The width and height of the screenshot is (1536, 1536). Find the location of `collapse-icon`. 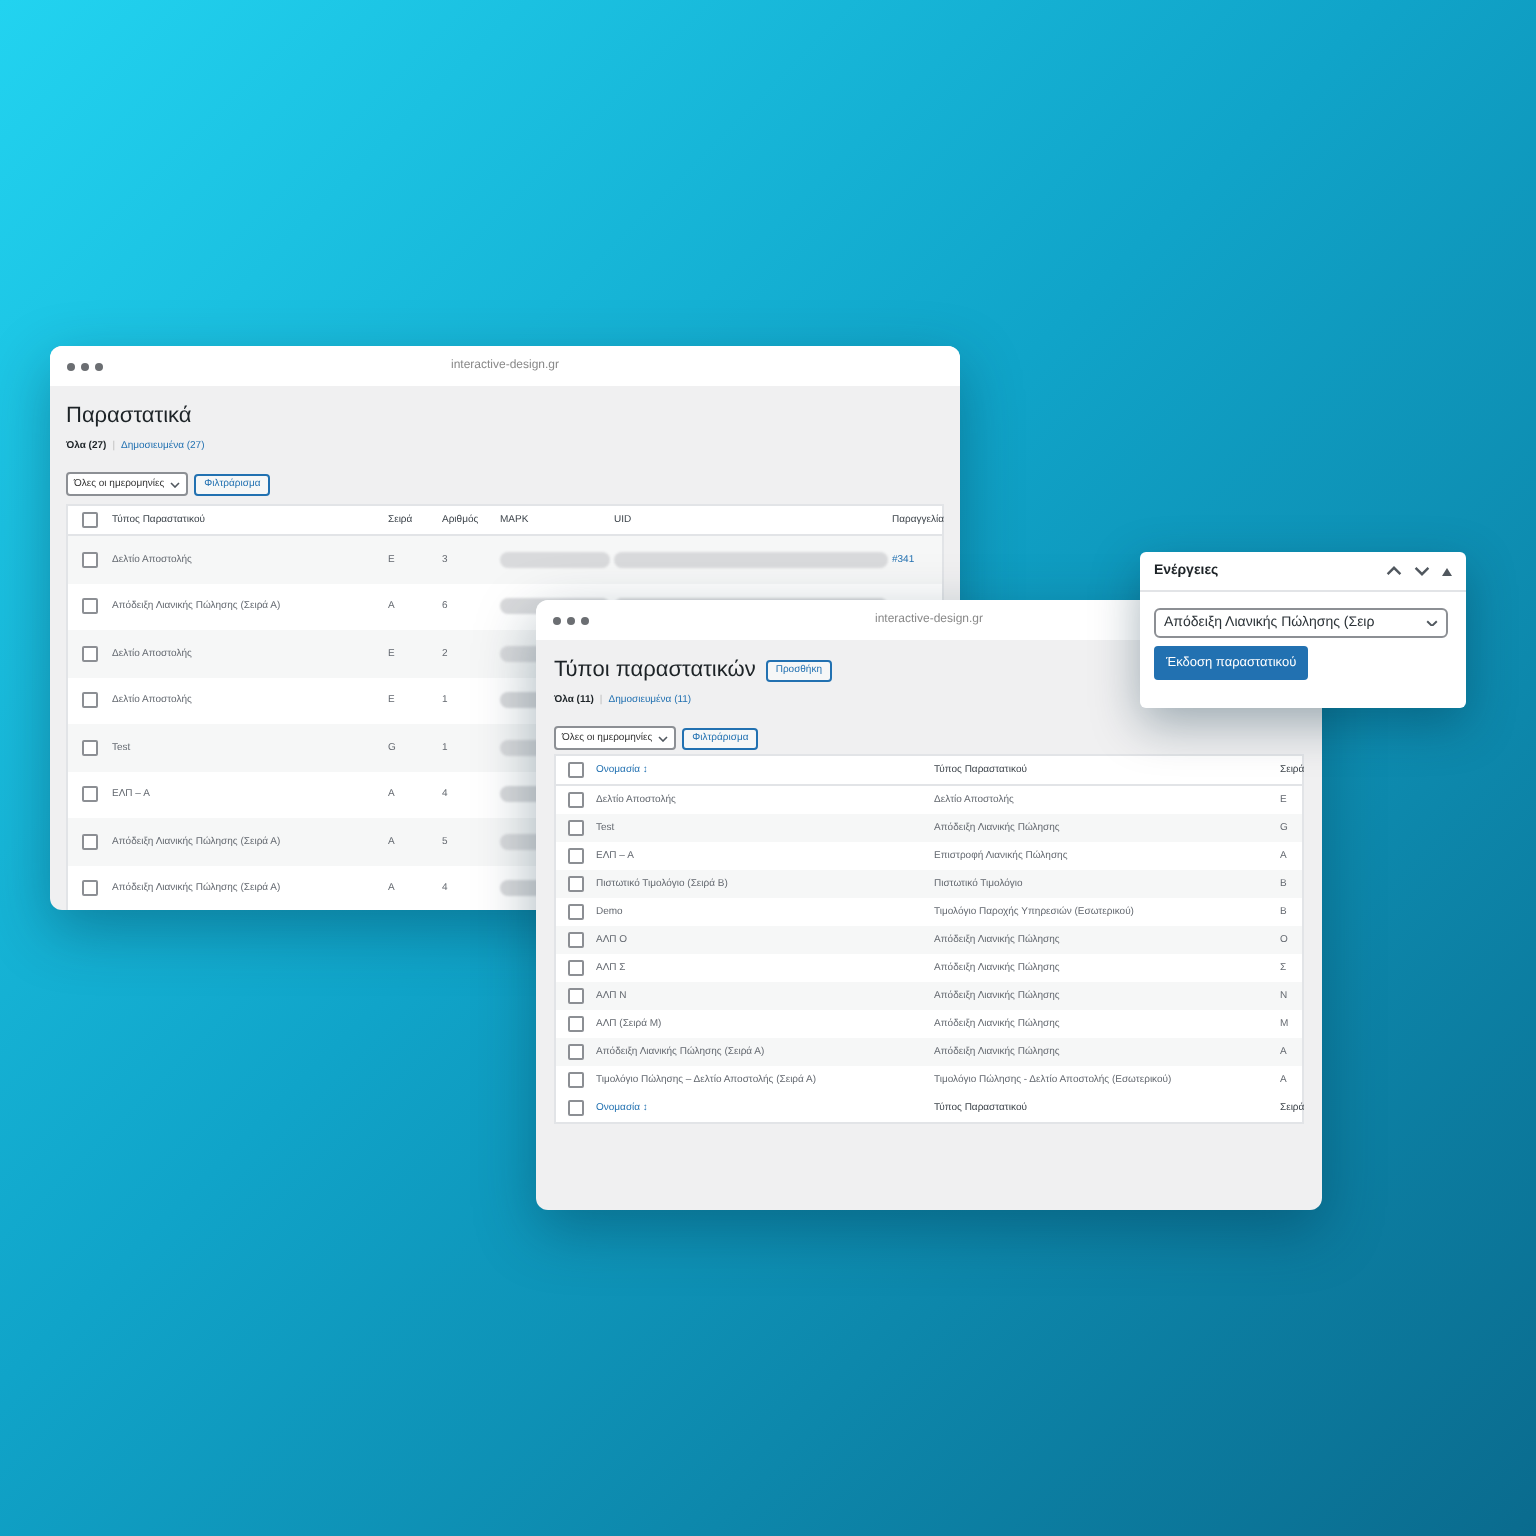

collapse-icon is located at coordinates (1447, 571).